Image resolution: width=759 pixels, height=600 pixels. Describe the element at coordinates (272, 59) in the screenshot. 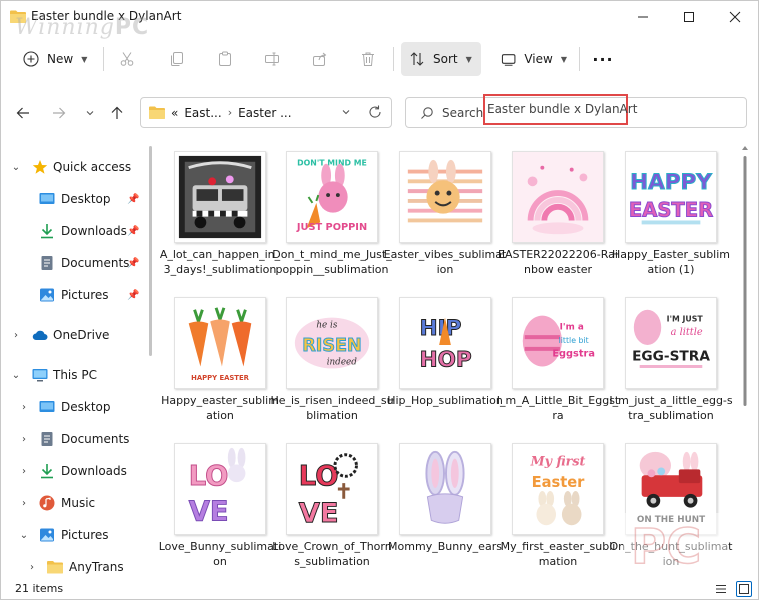

I see `rename-button` at that location.